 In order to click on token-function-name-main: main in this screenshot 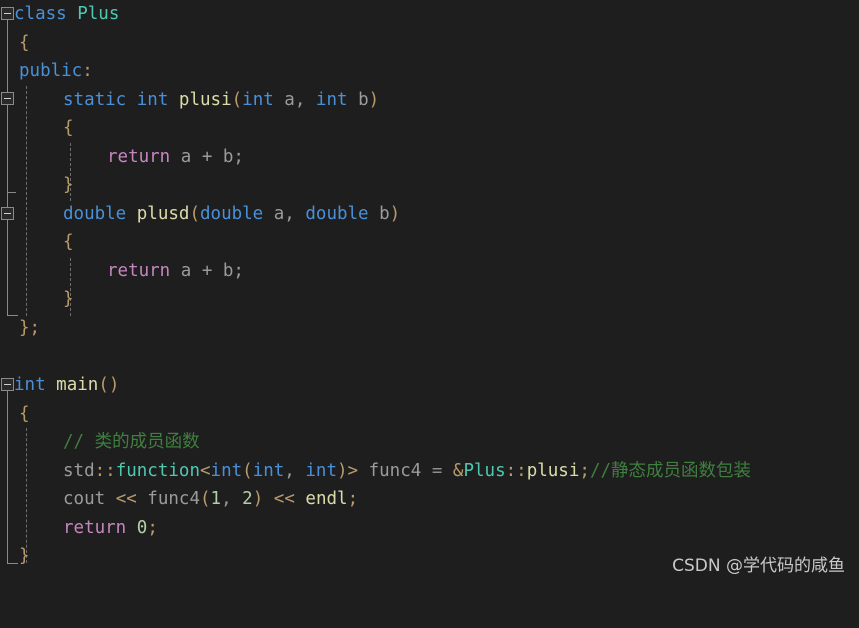, I will do `click(77, 385)`.